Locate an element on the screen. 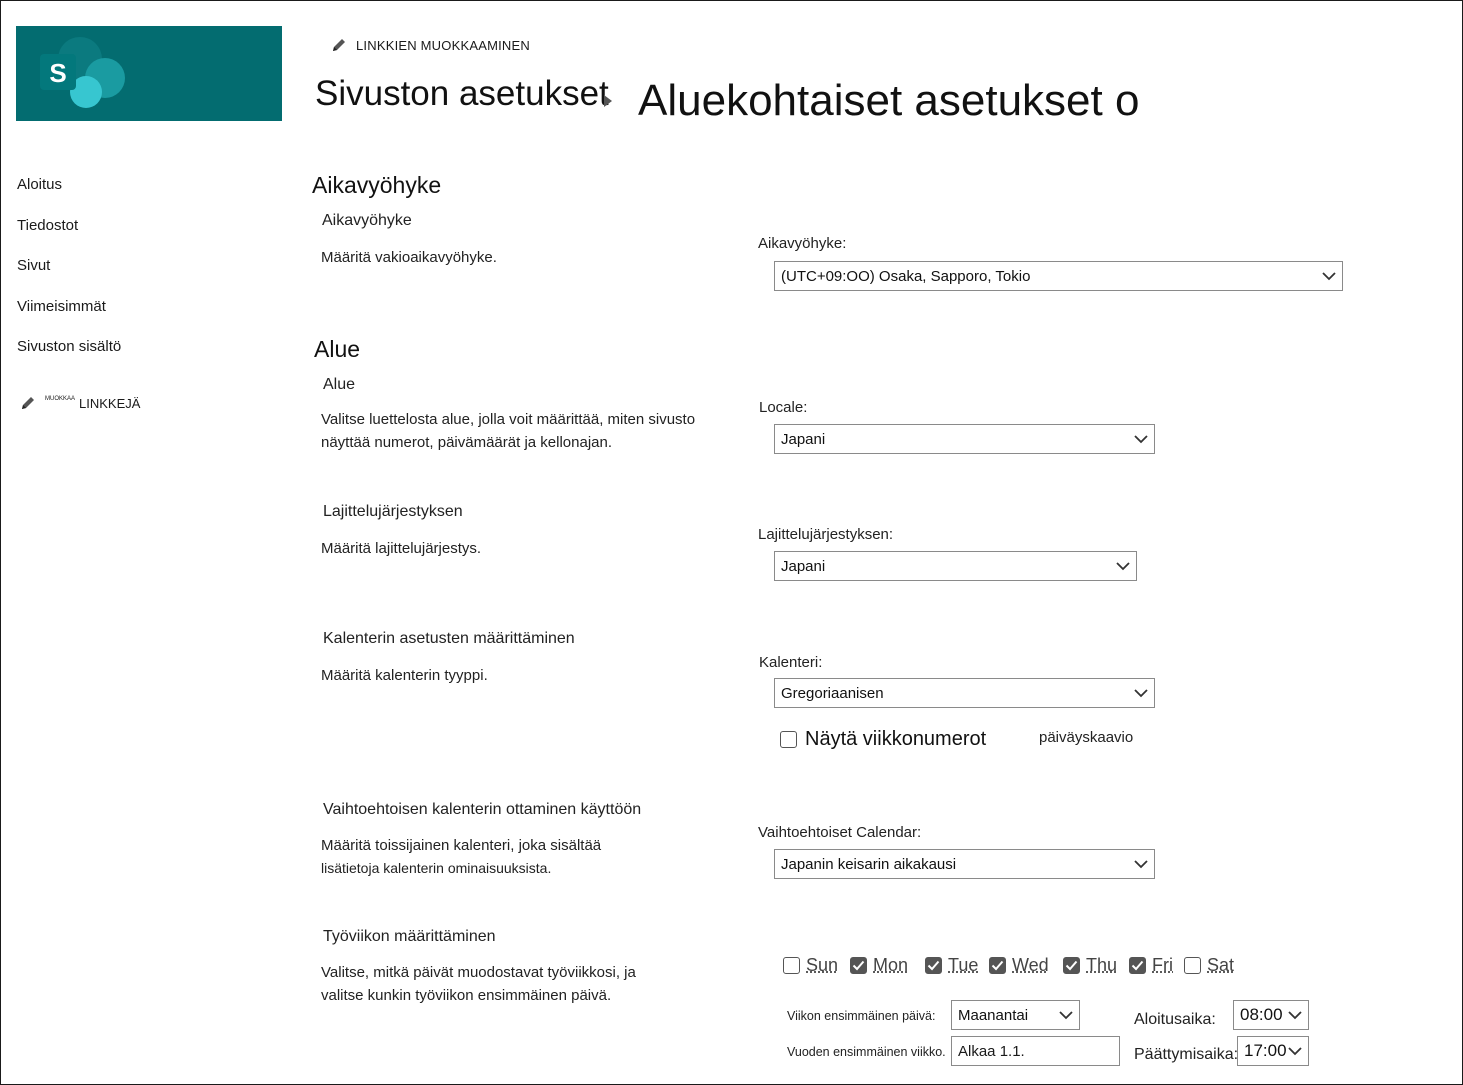  day-mon-label: Mon is located at coordinates (891, 965).